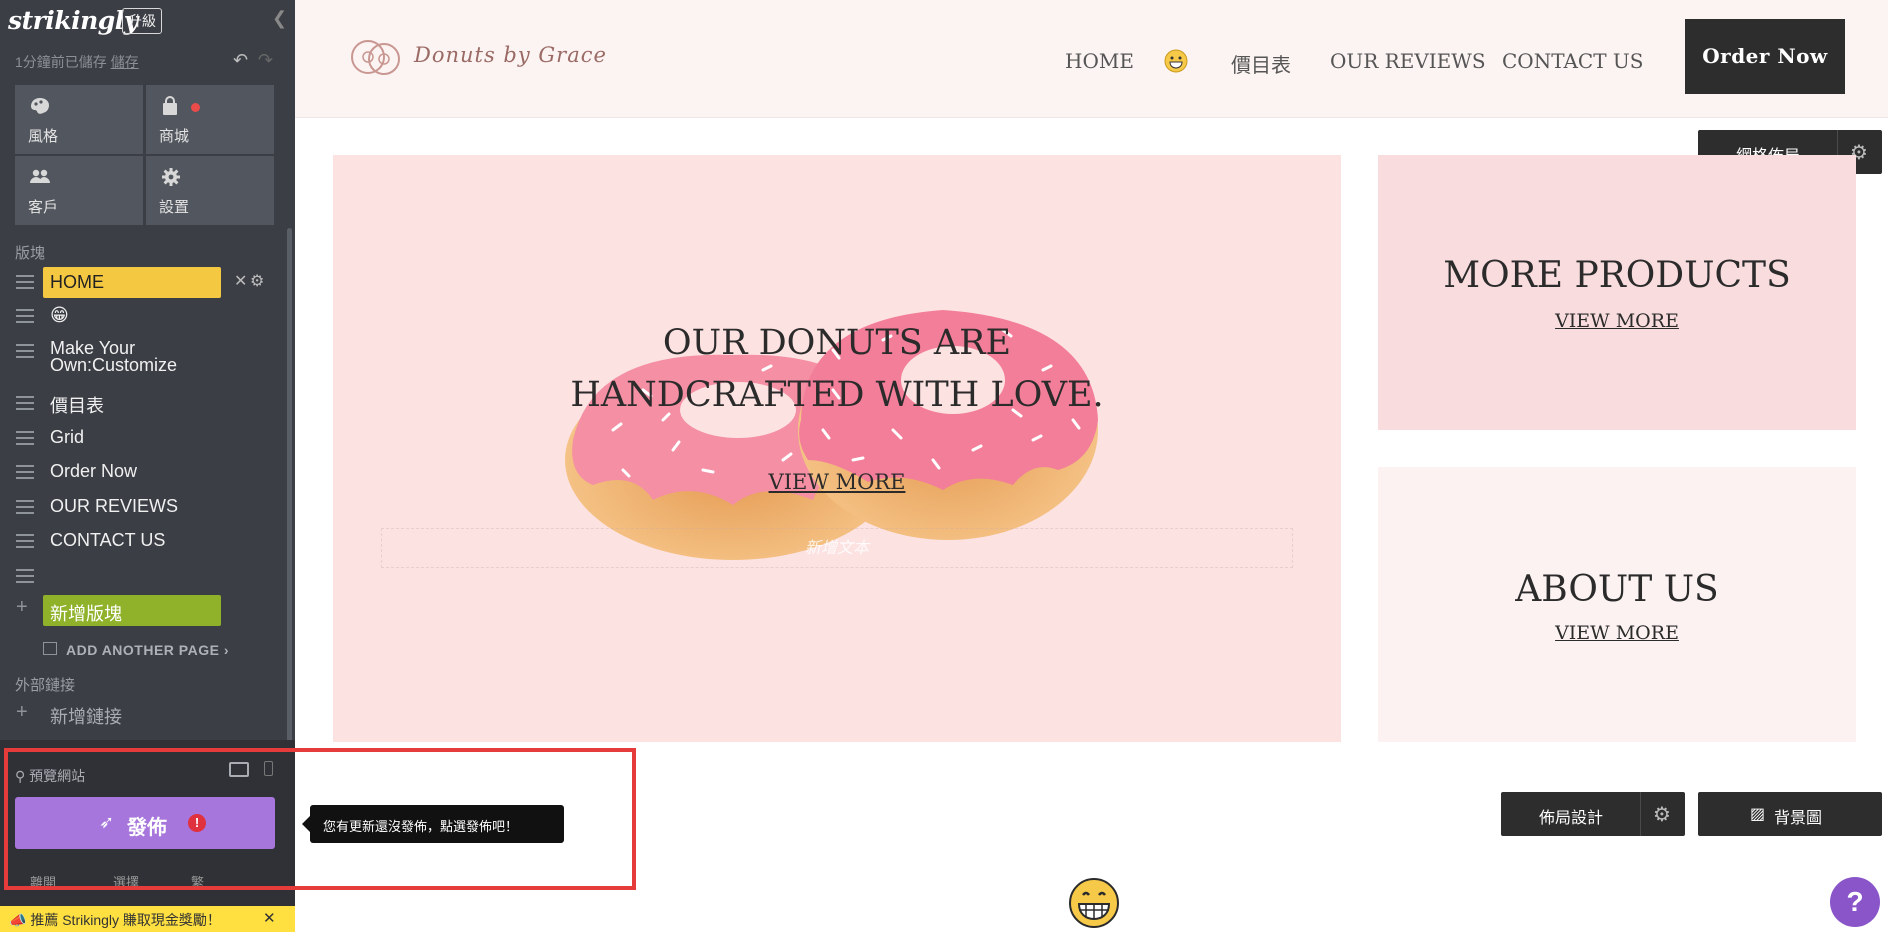  What do you see at coordinates (1572, 61) in the screenshot?
I see `nav-contact: CONTACT US` at bounding box center [1572, 61].